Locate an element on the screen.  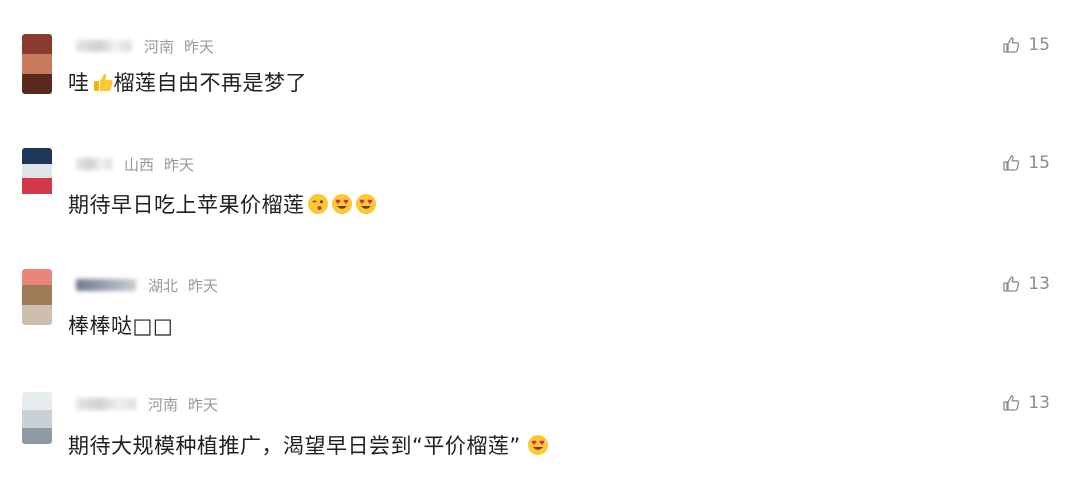
comment-text-part: 哇 is located at coordinates (79, 83).